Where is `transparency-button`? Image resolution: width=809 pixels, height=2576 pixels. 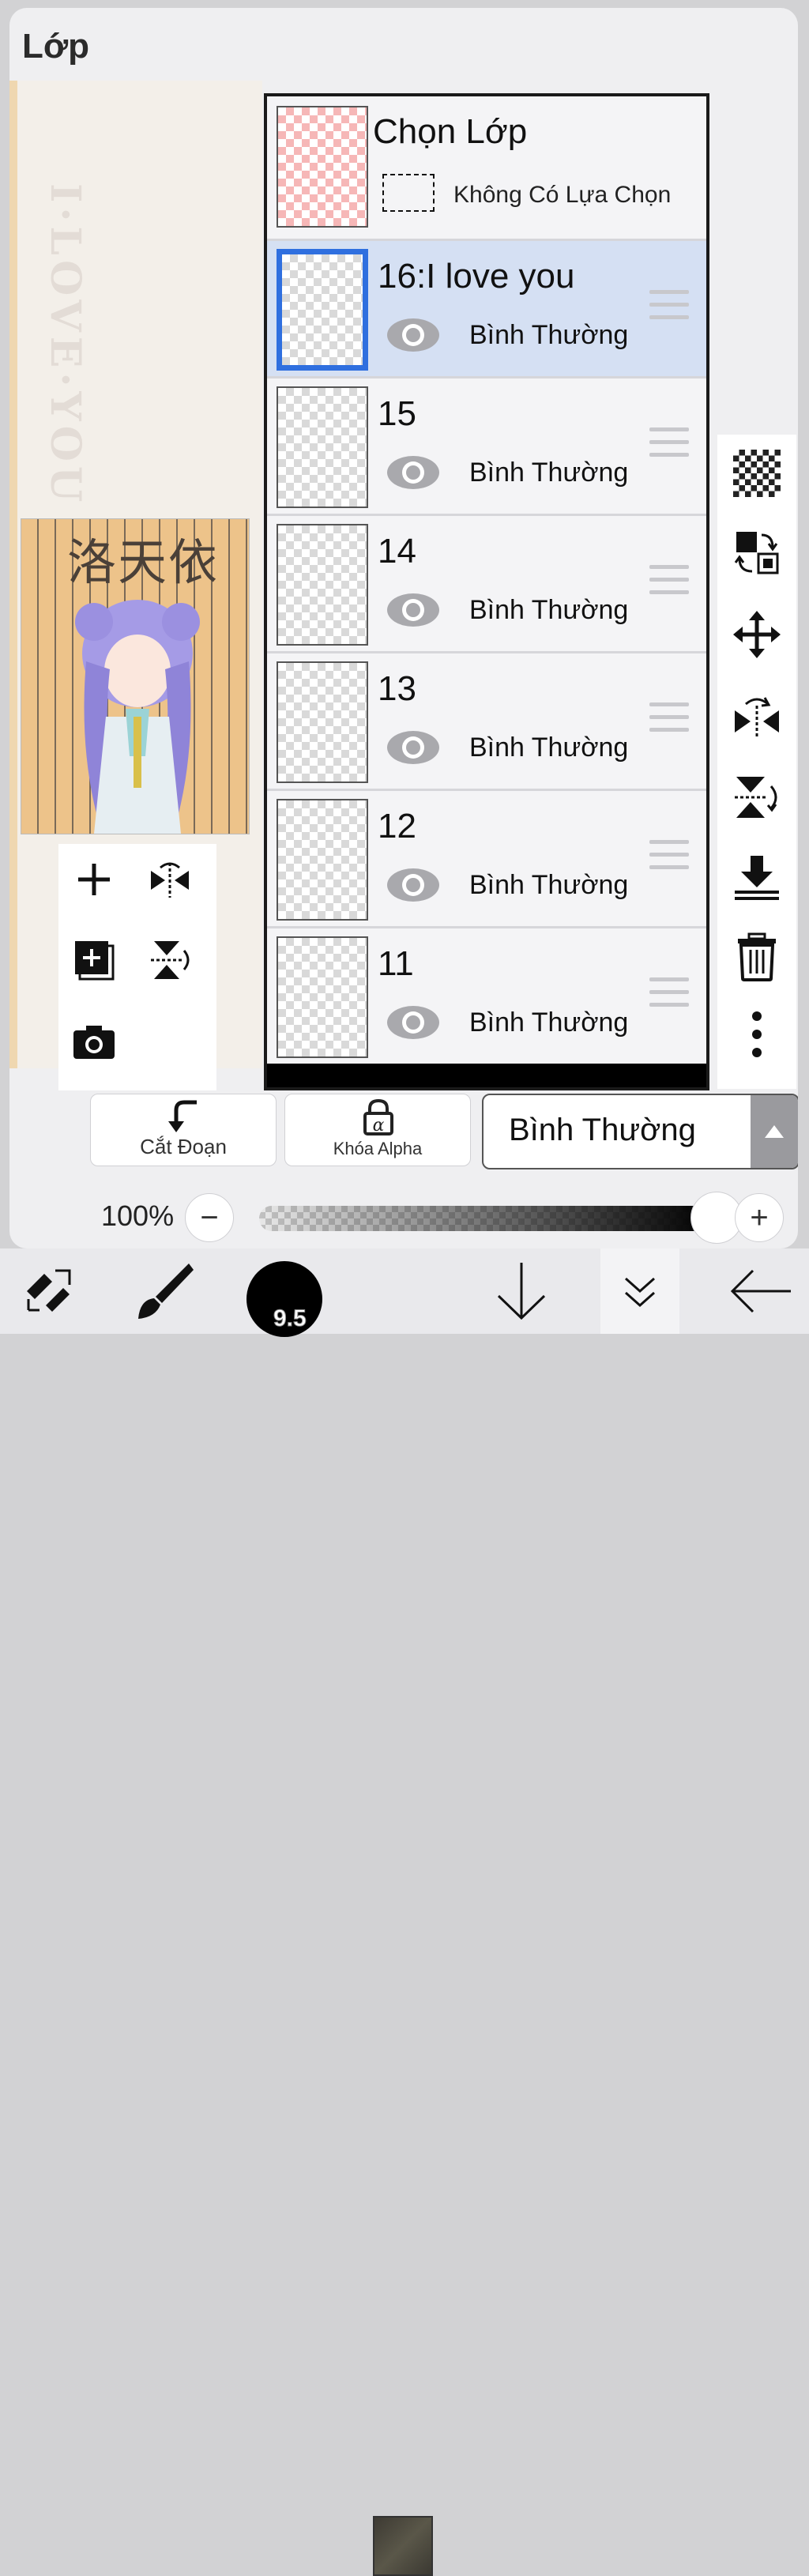
transparency-button is located at coordinates (757, 473).